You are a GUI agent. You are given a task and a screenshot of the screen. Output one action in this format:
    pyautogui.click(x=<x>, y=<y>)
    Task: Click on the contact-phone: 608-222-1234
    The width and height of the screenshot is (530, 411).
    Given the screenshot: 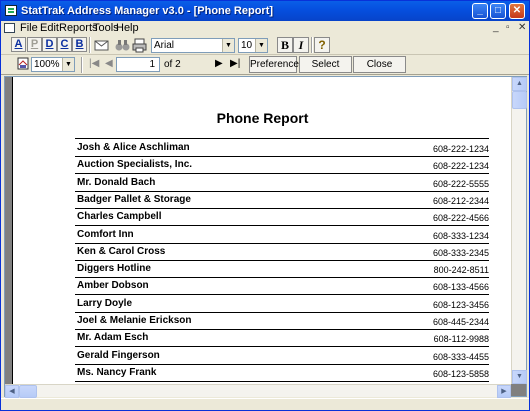 What is the action you would take?
    pyautogui.click(x=460, y=149)
    